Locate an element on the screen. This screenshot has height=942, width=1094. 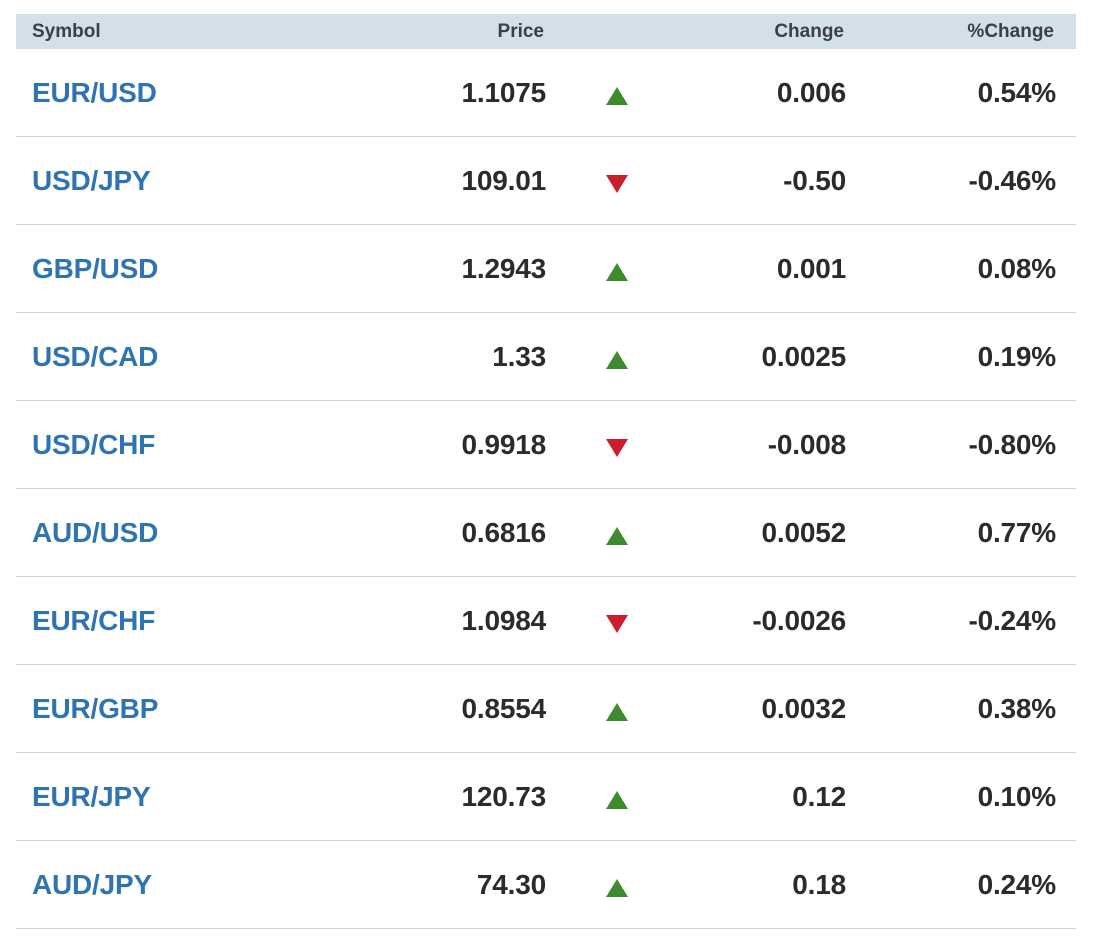
table-row: USD/CAD 1.33 0.0025 0.19% is located at coordinates (546, 357).